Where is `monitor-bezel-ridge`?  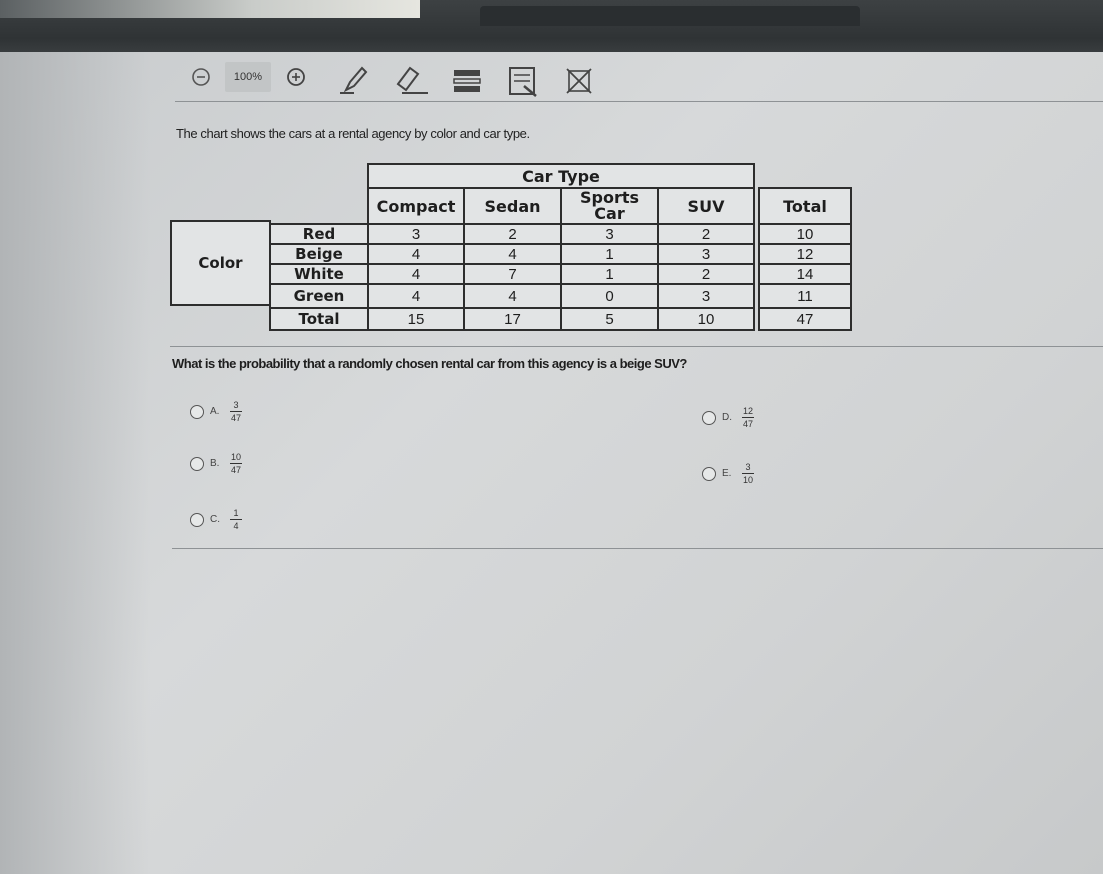
monitor-bezel-ridge is located at coordinates (670, 16).